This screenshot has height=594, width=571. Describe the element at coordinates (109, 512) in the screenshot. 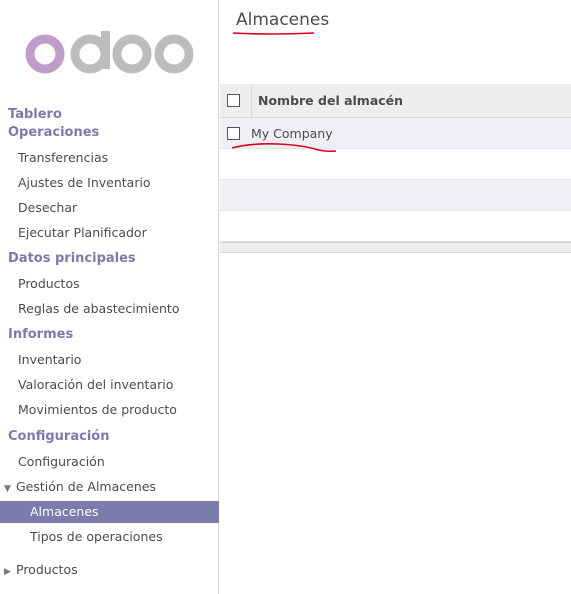

I see `menu-item-almacenes: Almacenes` at that location.